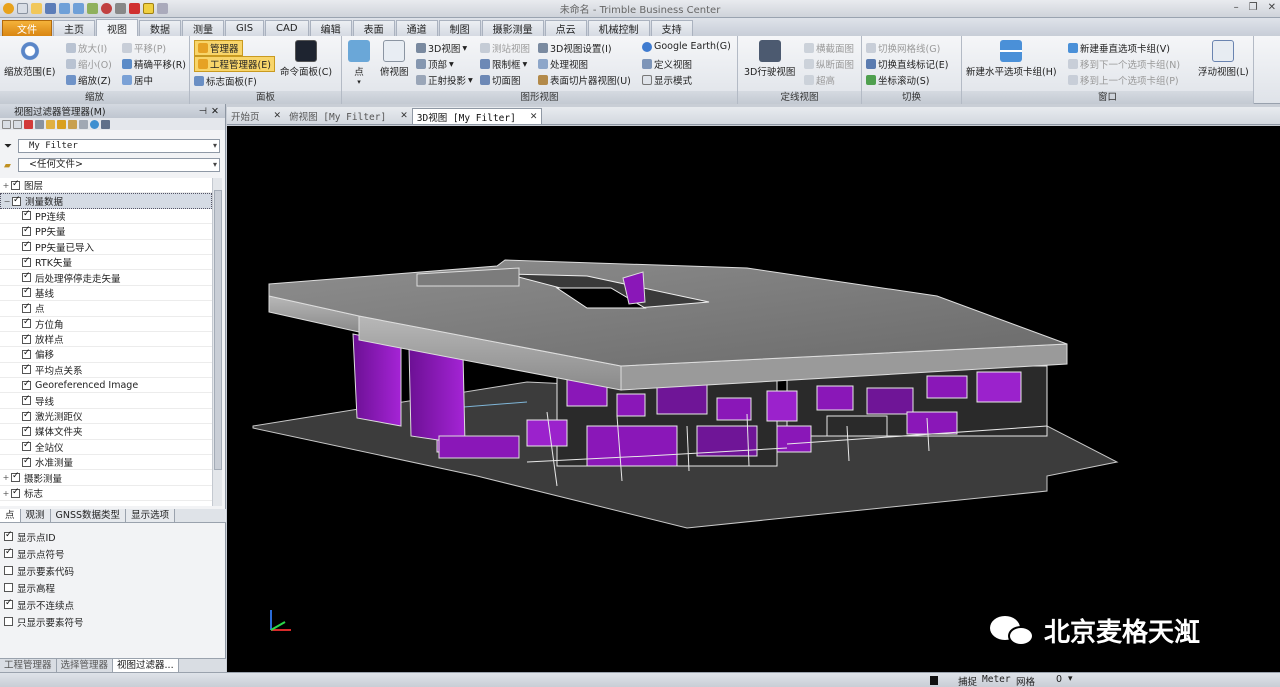 The image size is (1280, 687). Describe the element at coordinates (667, 64) in the screenshot. I see `define-view-button: 定义视图` at that location.